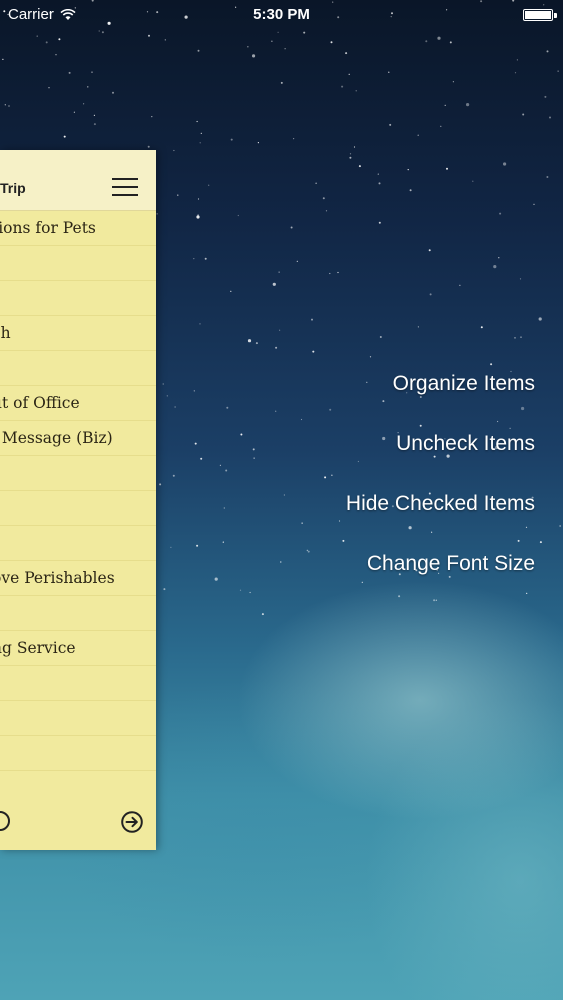 Image resolution: width=563 pixels, height=1000 pixels. Describe the element at coordinates (440, 576) in the screenshot. I see `change-font-size-button: Change Font Size` at that location.